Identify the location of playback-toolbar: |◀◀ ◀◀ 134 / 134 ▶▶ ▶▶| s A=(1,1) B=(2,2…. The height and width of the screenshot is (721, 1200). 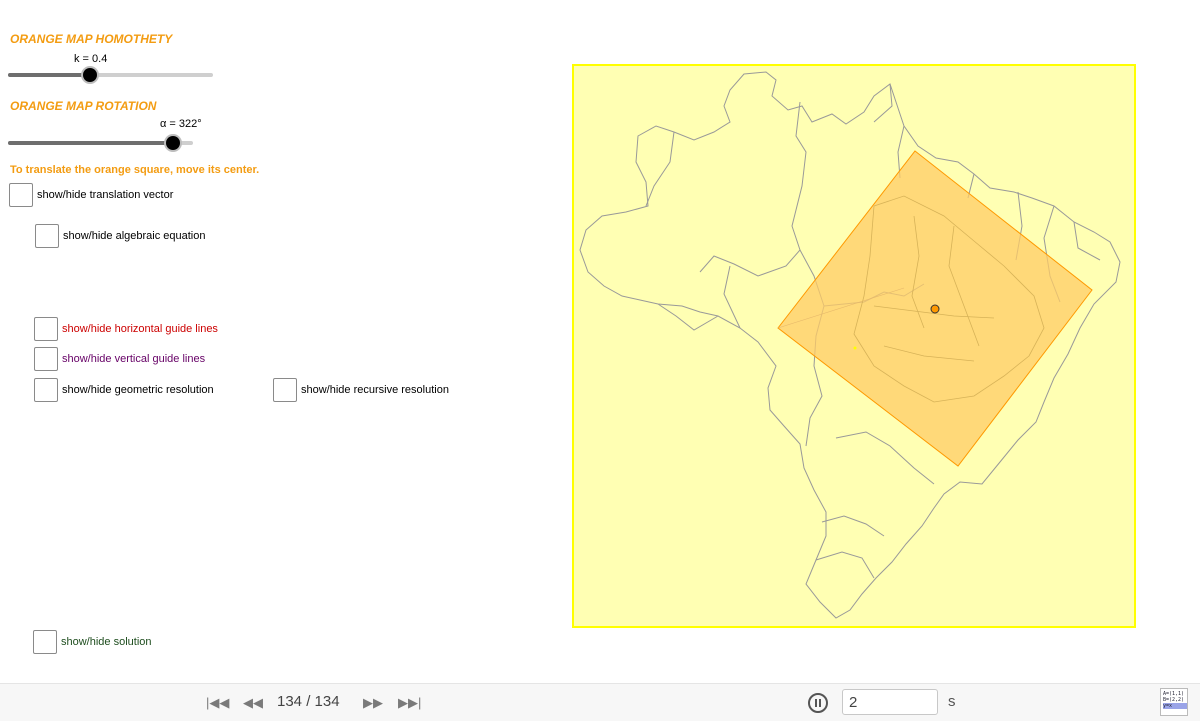
(600, 702).